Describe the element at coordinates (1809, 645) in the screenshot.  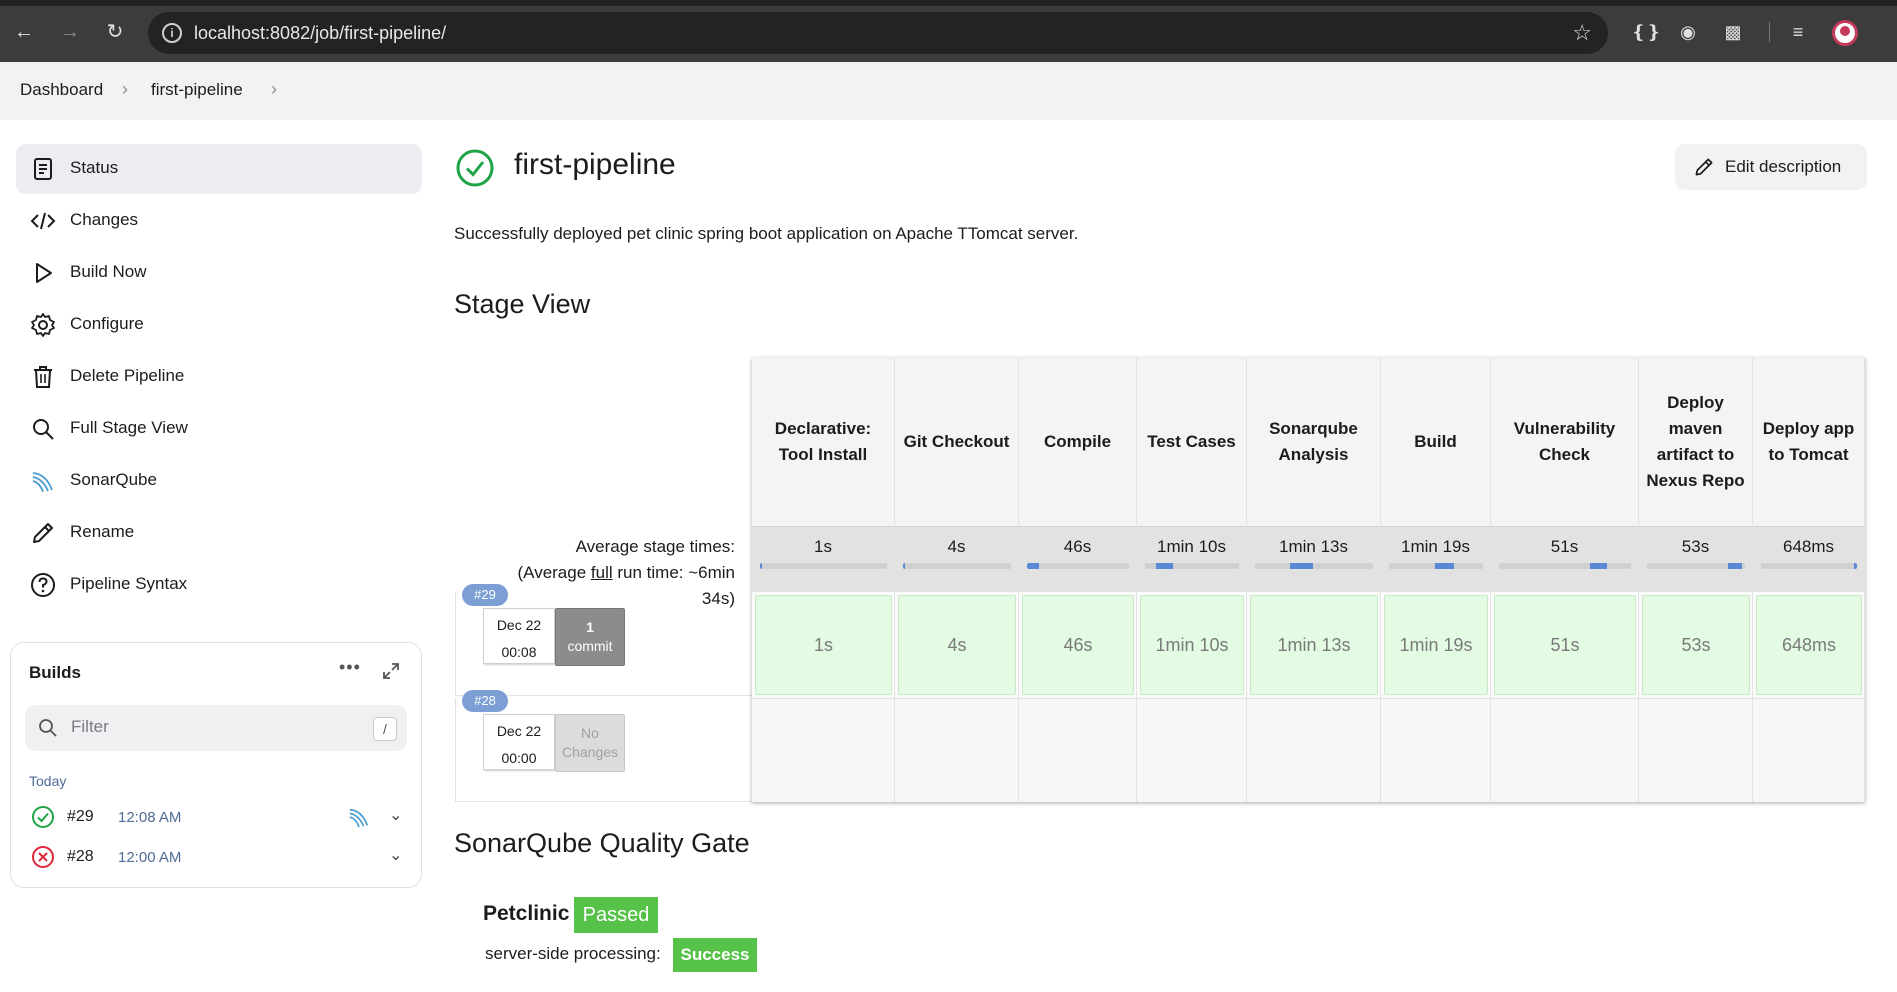
I see `stage-cell-success: 648ms` at that location.